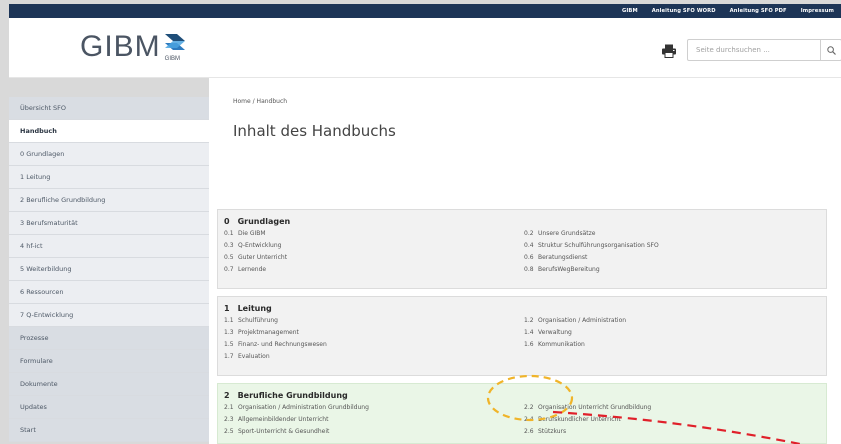 Image resolution: width=841 pixels, height=444 pixels. Describe the element at coordinates (109, 223) in the screenshot. I see `sidebar-item-berufsmaturitaet: 3 Berufsmaturität` at that location.